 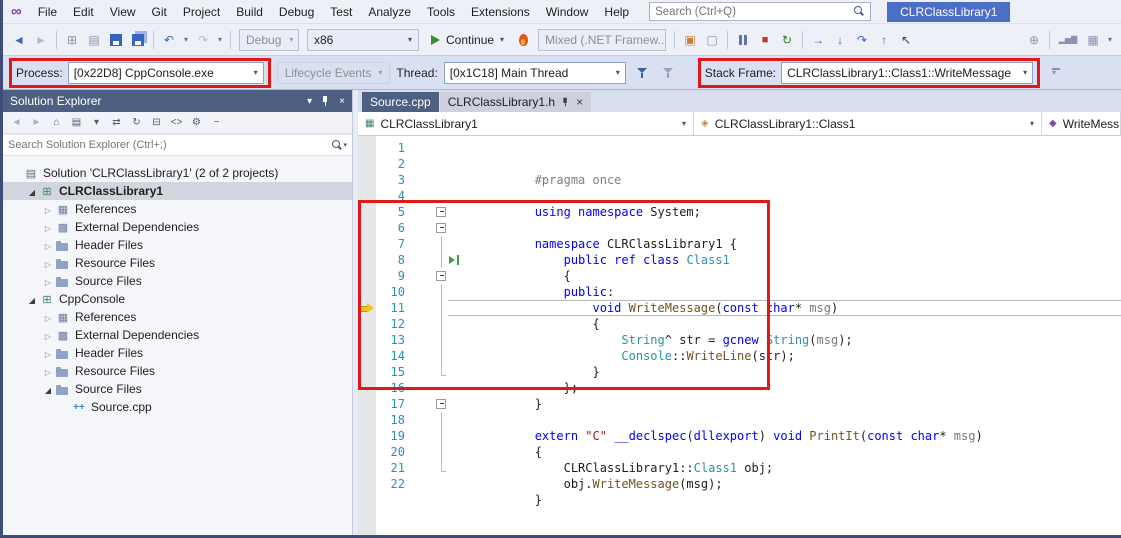 I want to click on code-line: 4, so click(x=739, y=196).